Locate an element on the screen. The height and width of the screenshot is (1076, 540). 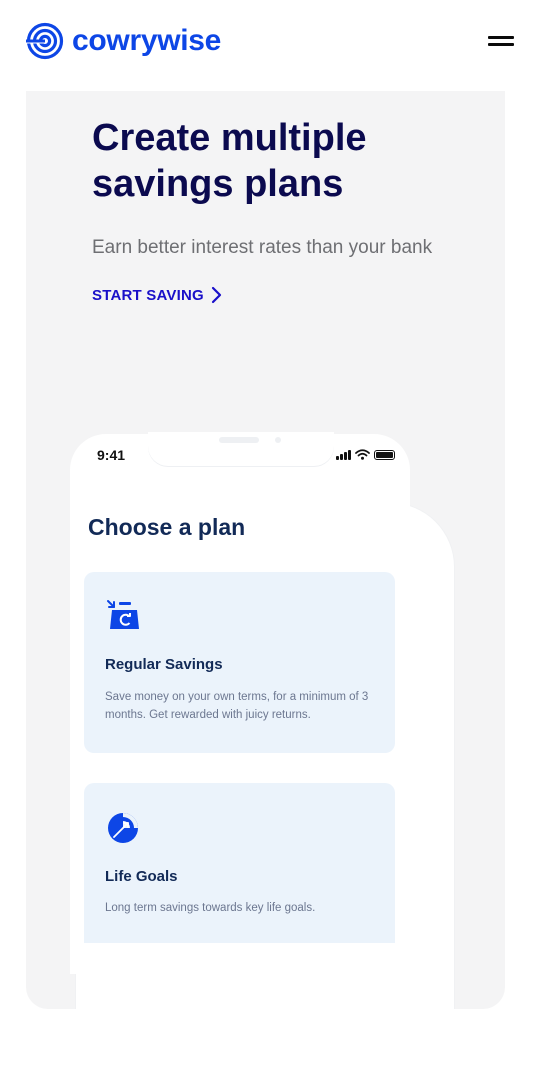
phone-speaker is located at coordinates (239, 440).